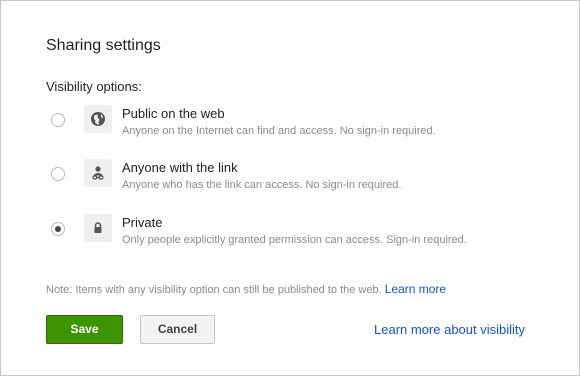 The height and width of the screenshot is (376, 580). What do you see at coordinates (94, 86) in the screenshot?
I see `visibility-options-label: Visibility options:` at bounding box center [94, 86].